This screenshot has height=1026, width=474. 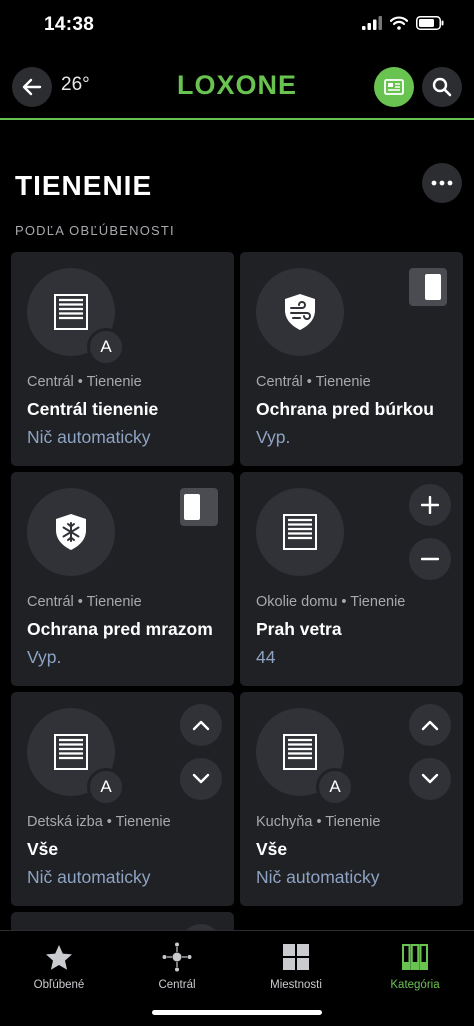 I want to click on increase-button, so click(x=430, y=505).